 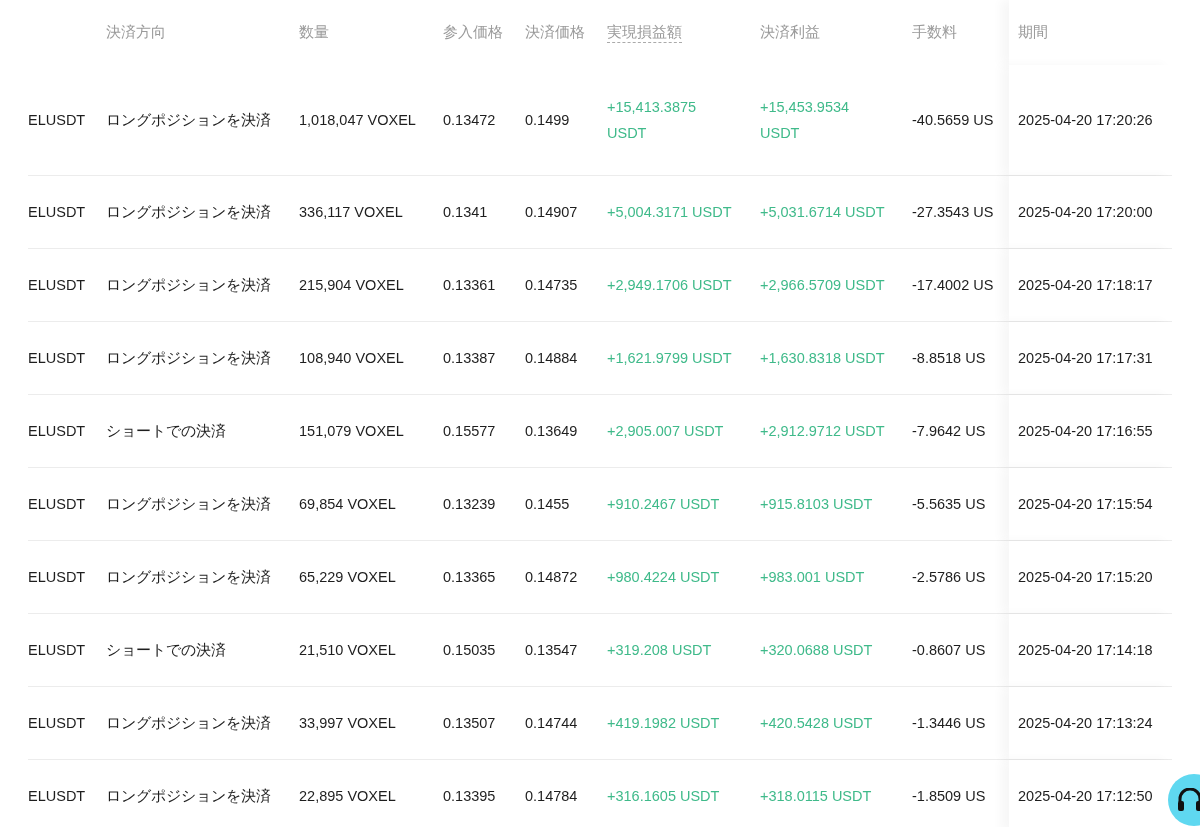 What do you see at coordinates (953, 120) in the screenshot?
I see `table-cell-text: -40.5659 US` at bounding box center [953, 120].